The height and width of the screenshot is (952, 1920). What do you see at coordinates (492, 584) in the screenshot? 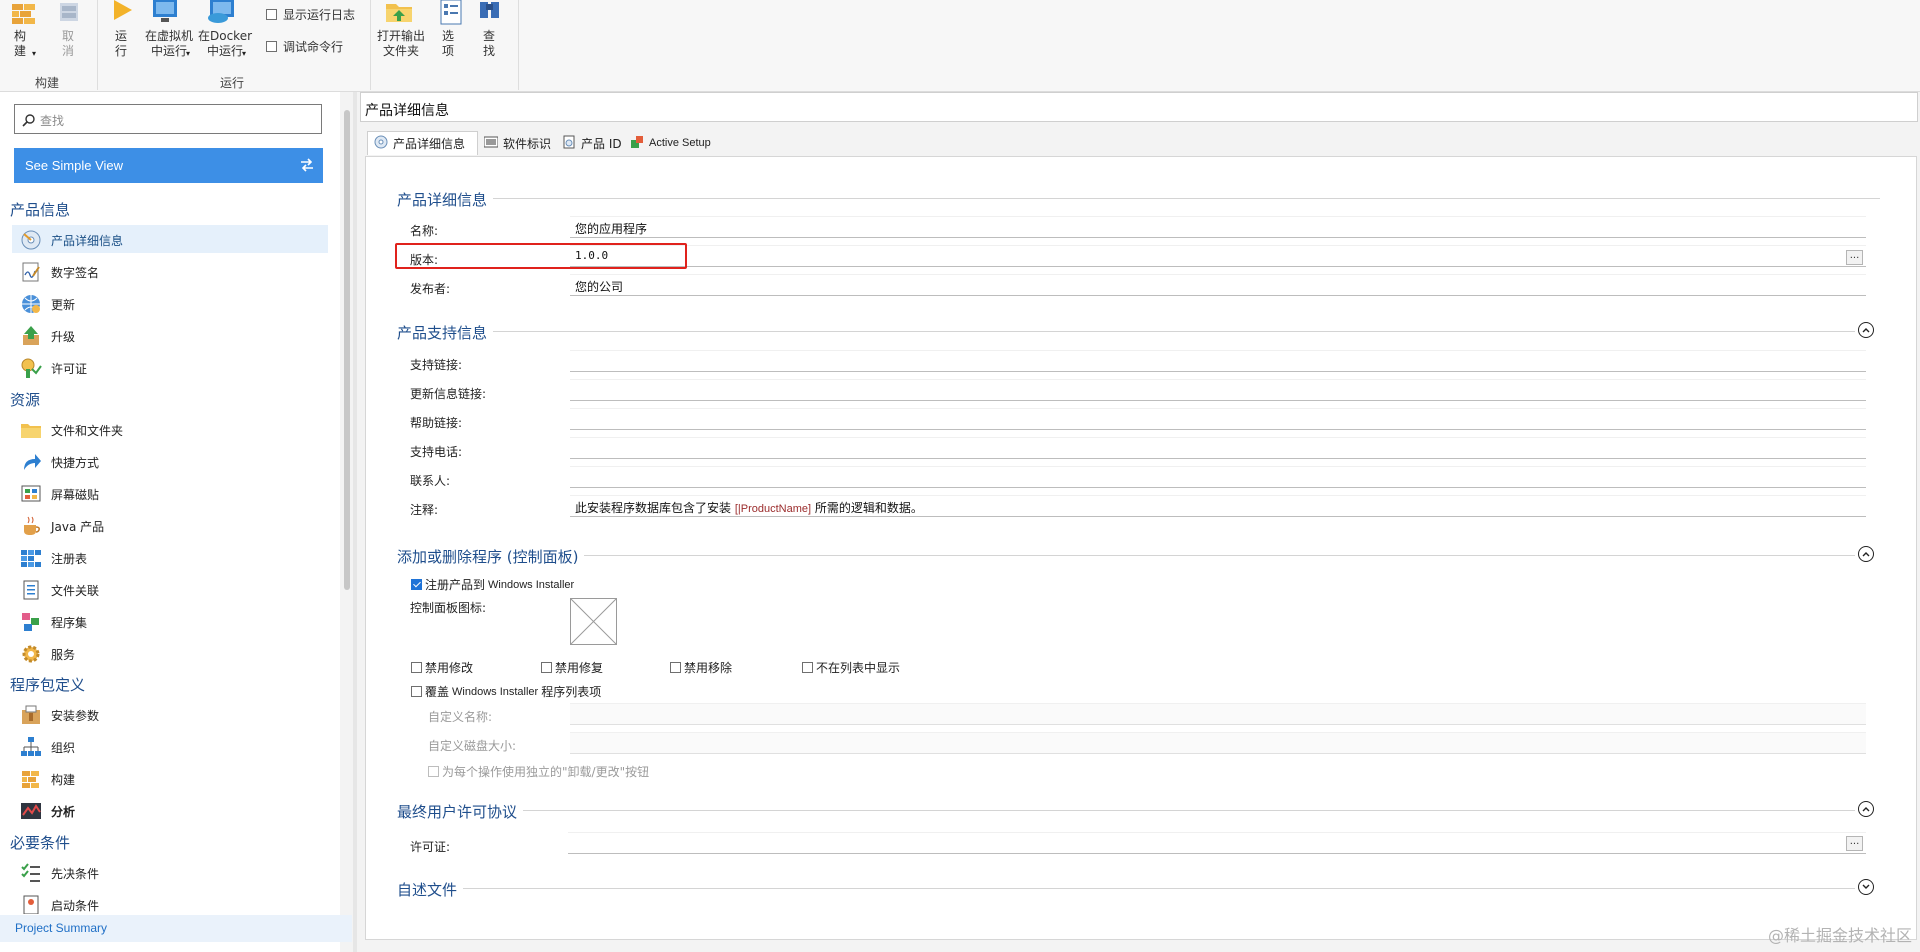
I see `register-windows-installer-checkbox: 注册产品到 Windows Installer` at bounding box center [492, 584].